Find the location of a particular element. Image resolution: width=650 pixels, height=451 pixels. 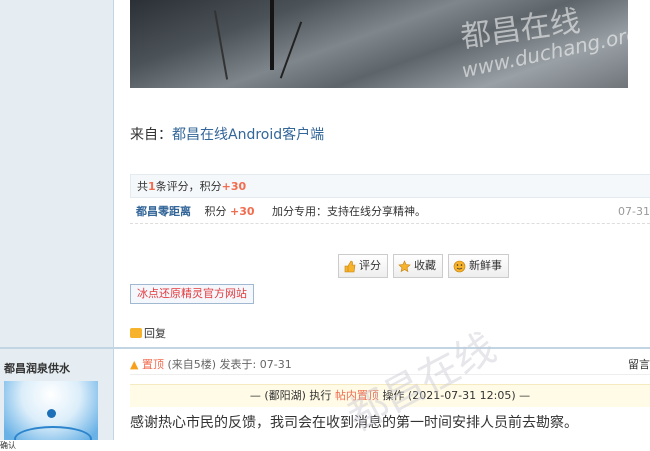

ad-link: 冰点还原精灵官方网站 is located at coordinates (192, 294).